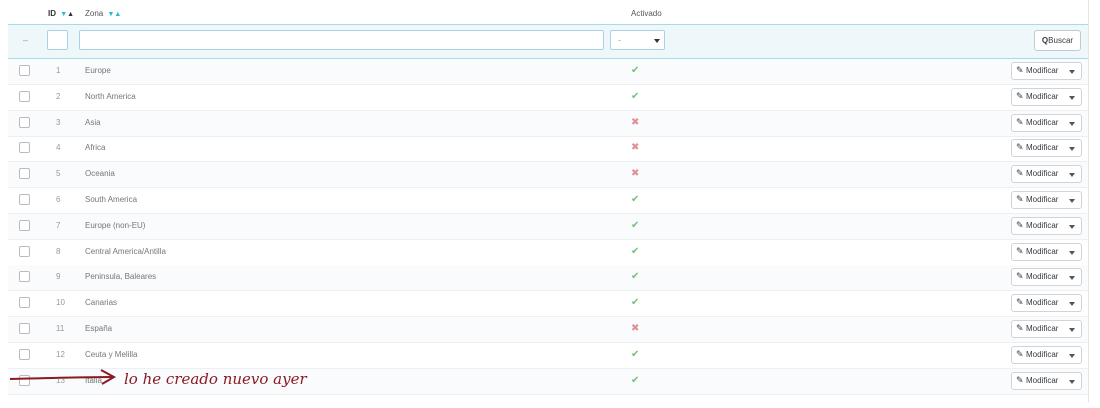 This screenshot has height=408, width=1100. Describe the element at coordinates (637, 40) in the screenshot. I see `filter-activado-select: -` at that location.